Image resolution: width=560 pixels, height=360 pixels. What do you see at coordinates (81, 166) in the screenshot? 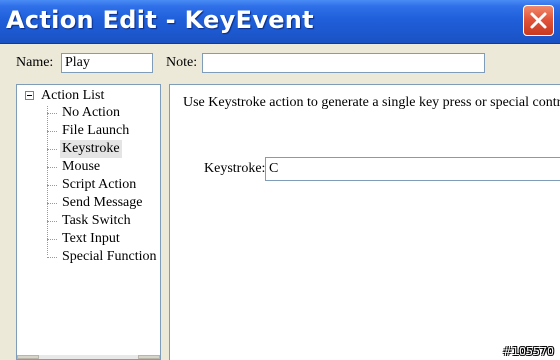
I see `tree-item-label: Mouse` at bounding box center [81, 166].